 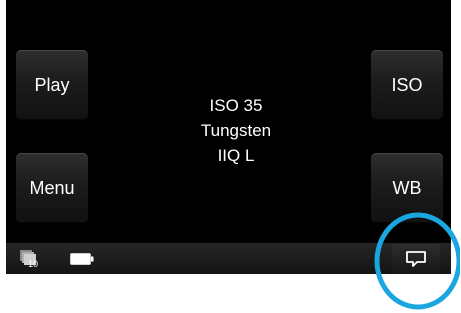 What do you see at coordinates (236, 105) in the screenshot?
I see `iso-value: ISO 35` at bounding box center [236, 105].